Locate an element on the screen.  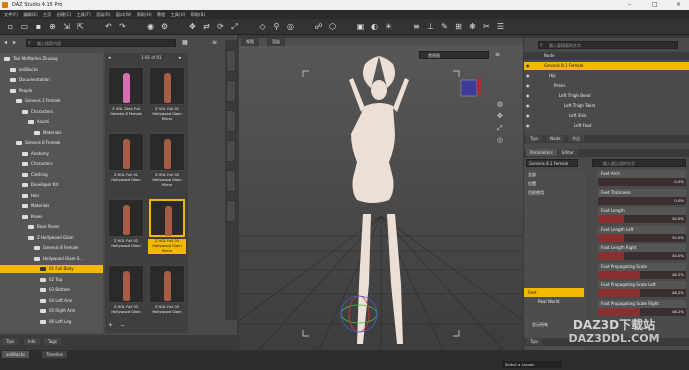
joint-editor-icon: ⚲ is located at coordinates (276, 26).